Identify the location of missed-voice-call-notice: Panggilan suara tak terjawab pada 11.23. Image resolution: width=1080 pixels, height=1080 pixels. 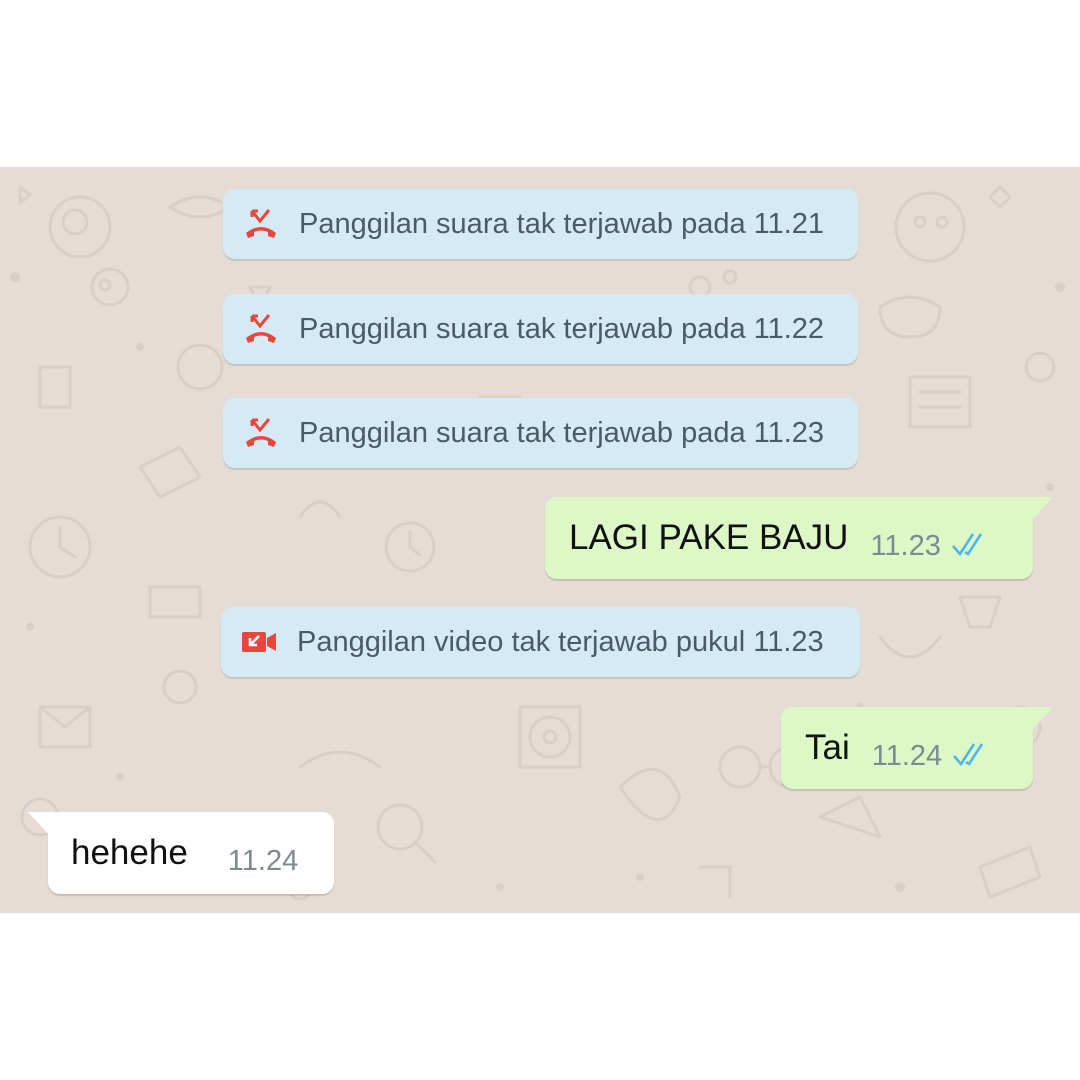
(540, 433).